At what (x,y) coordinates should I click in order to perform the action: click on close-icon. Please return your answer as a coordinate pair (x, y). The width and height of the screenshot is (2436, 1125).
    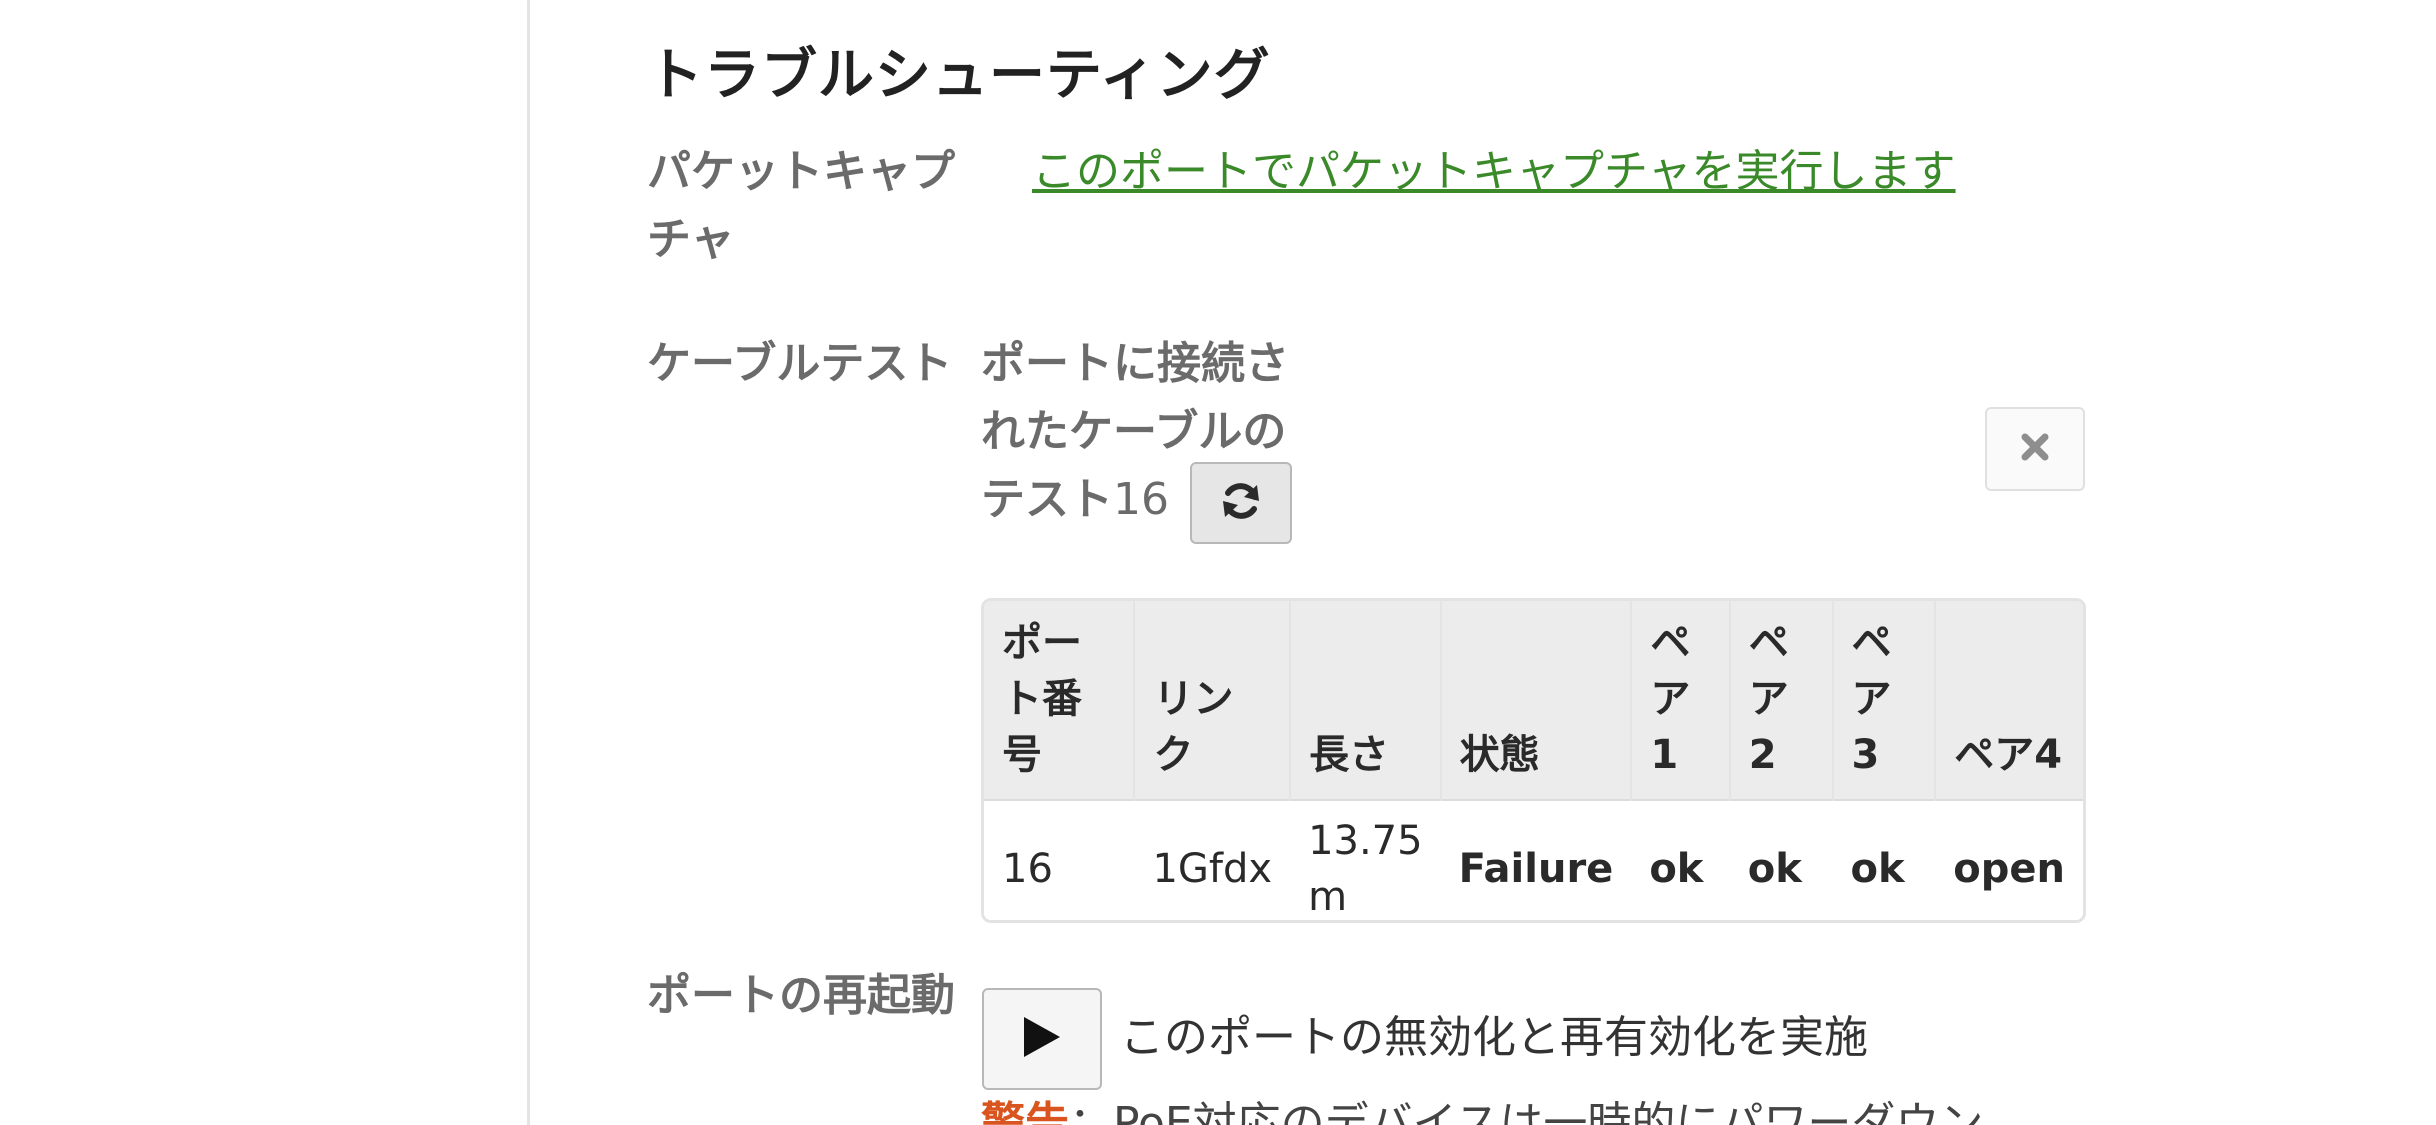
    Looking at the image, I should click on (2035, 449).